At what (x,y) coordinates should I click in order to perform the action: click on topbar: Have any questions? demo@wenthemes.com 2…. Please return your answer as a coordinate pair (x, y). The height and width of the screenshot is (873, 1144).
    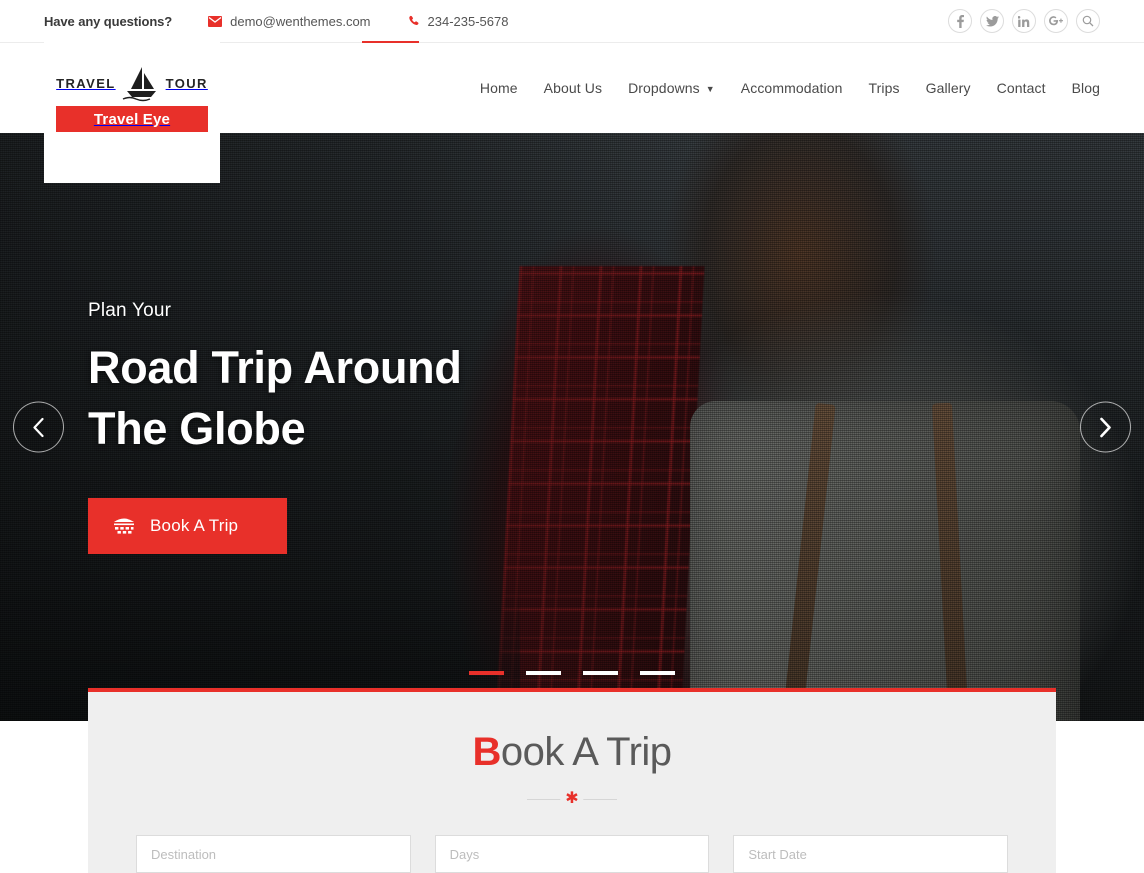
    Looking at the image, I should click on (572, 22).